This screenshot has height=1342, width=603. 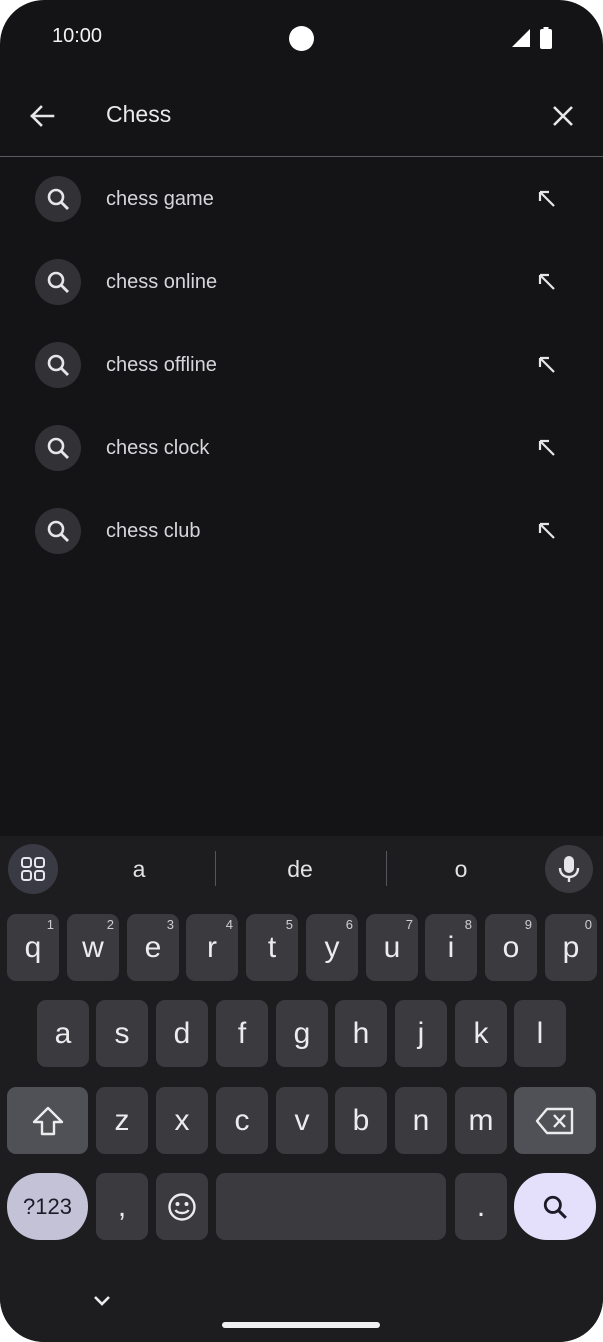 I want to click on key-c: c, so click(x=242, y=1120).